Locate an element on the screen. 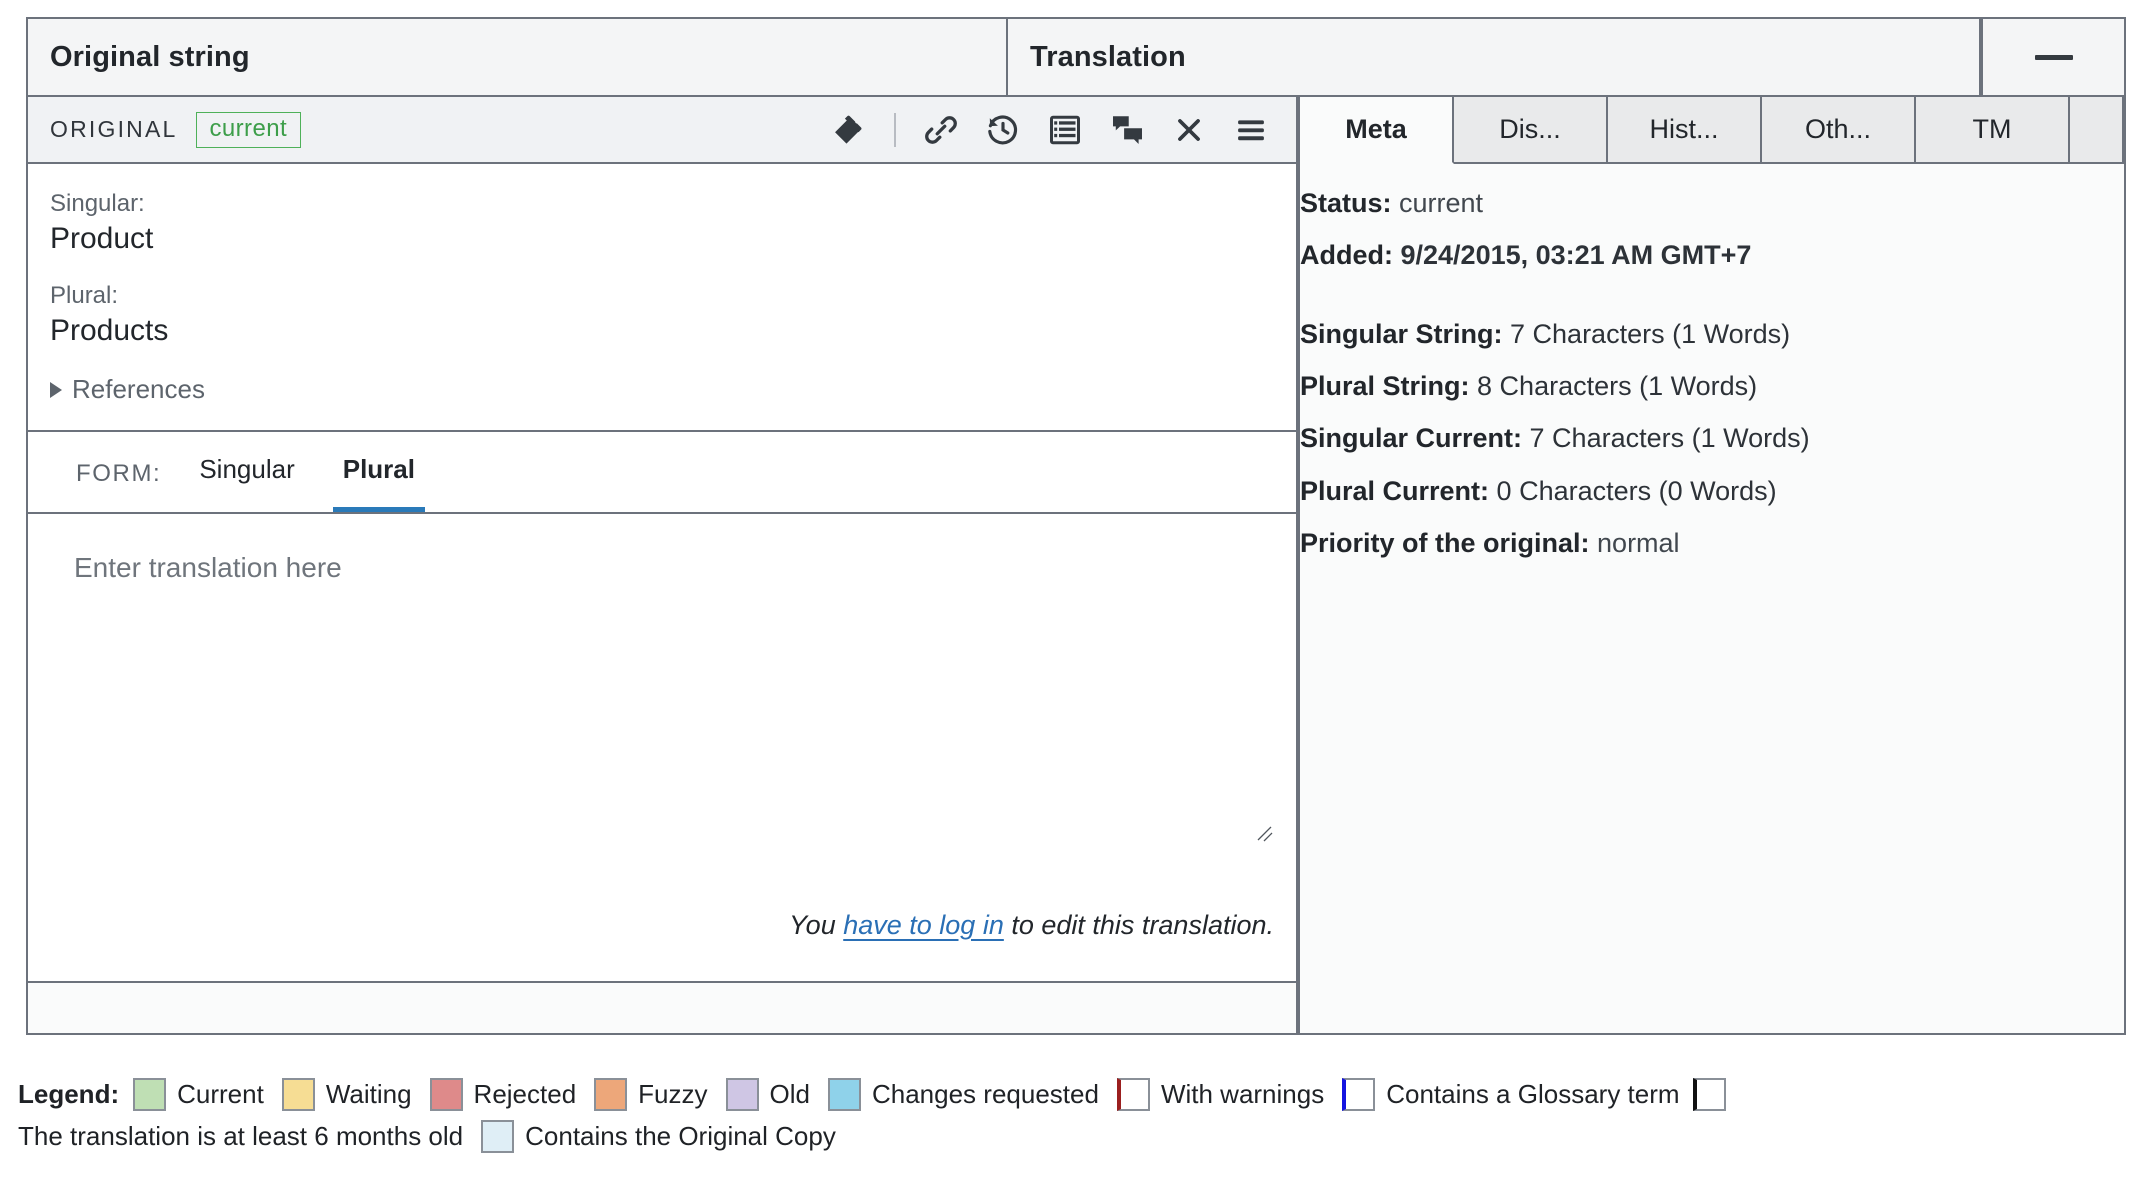  original-string-header: Original string is located at coordinates (517, 57).